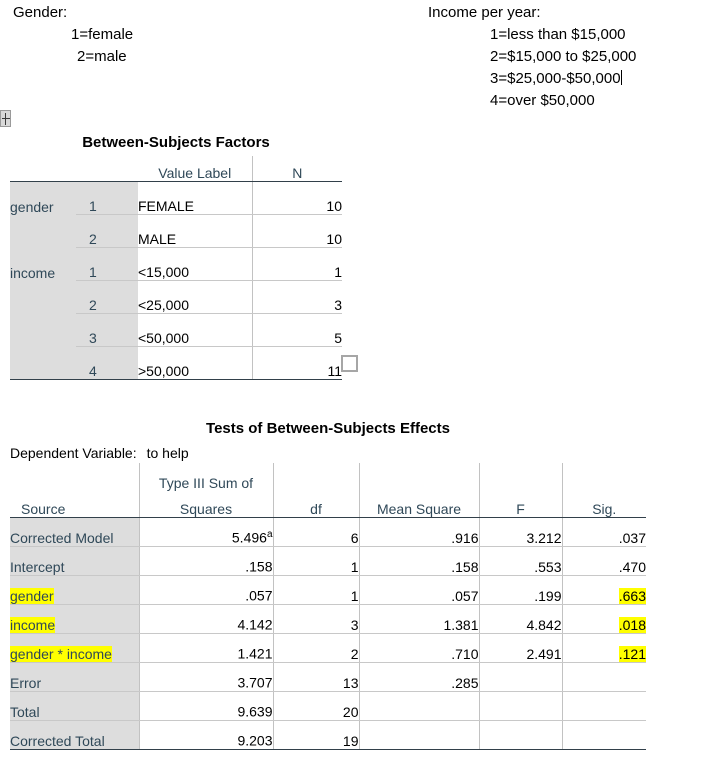 This screenshot has width=706, height=759. What do you see at coordinates (520, 504) in the screenshot?
I see `effects-header-f: F` at bounding box center [520, 504].